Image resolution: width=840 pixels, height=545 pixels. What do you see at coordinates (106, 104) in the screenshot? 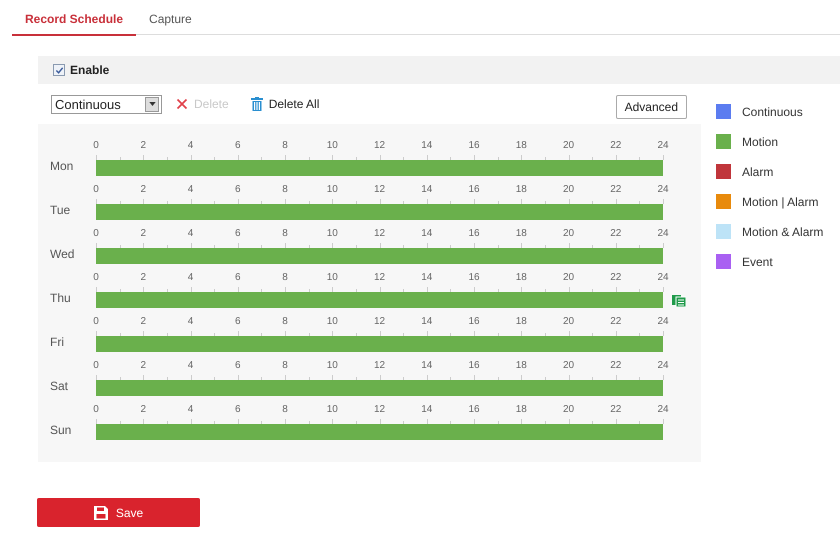
I see `record-type-select: Continuous` at bounding box center [106, 104].